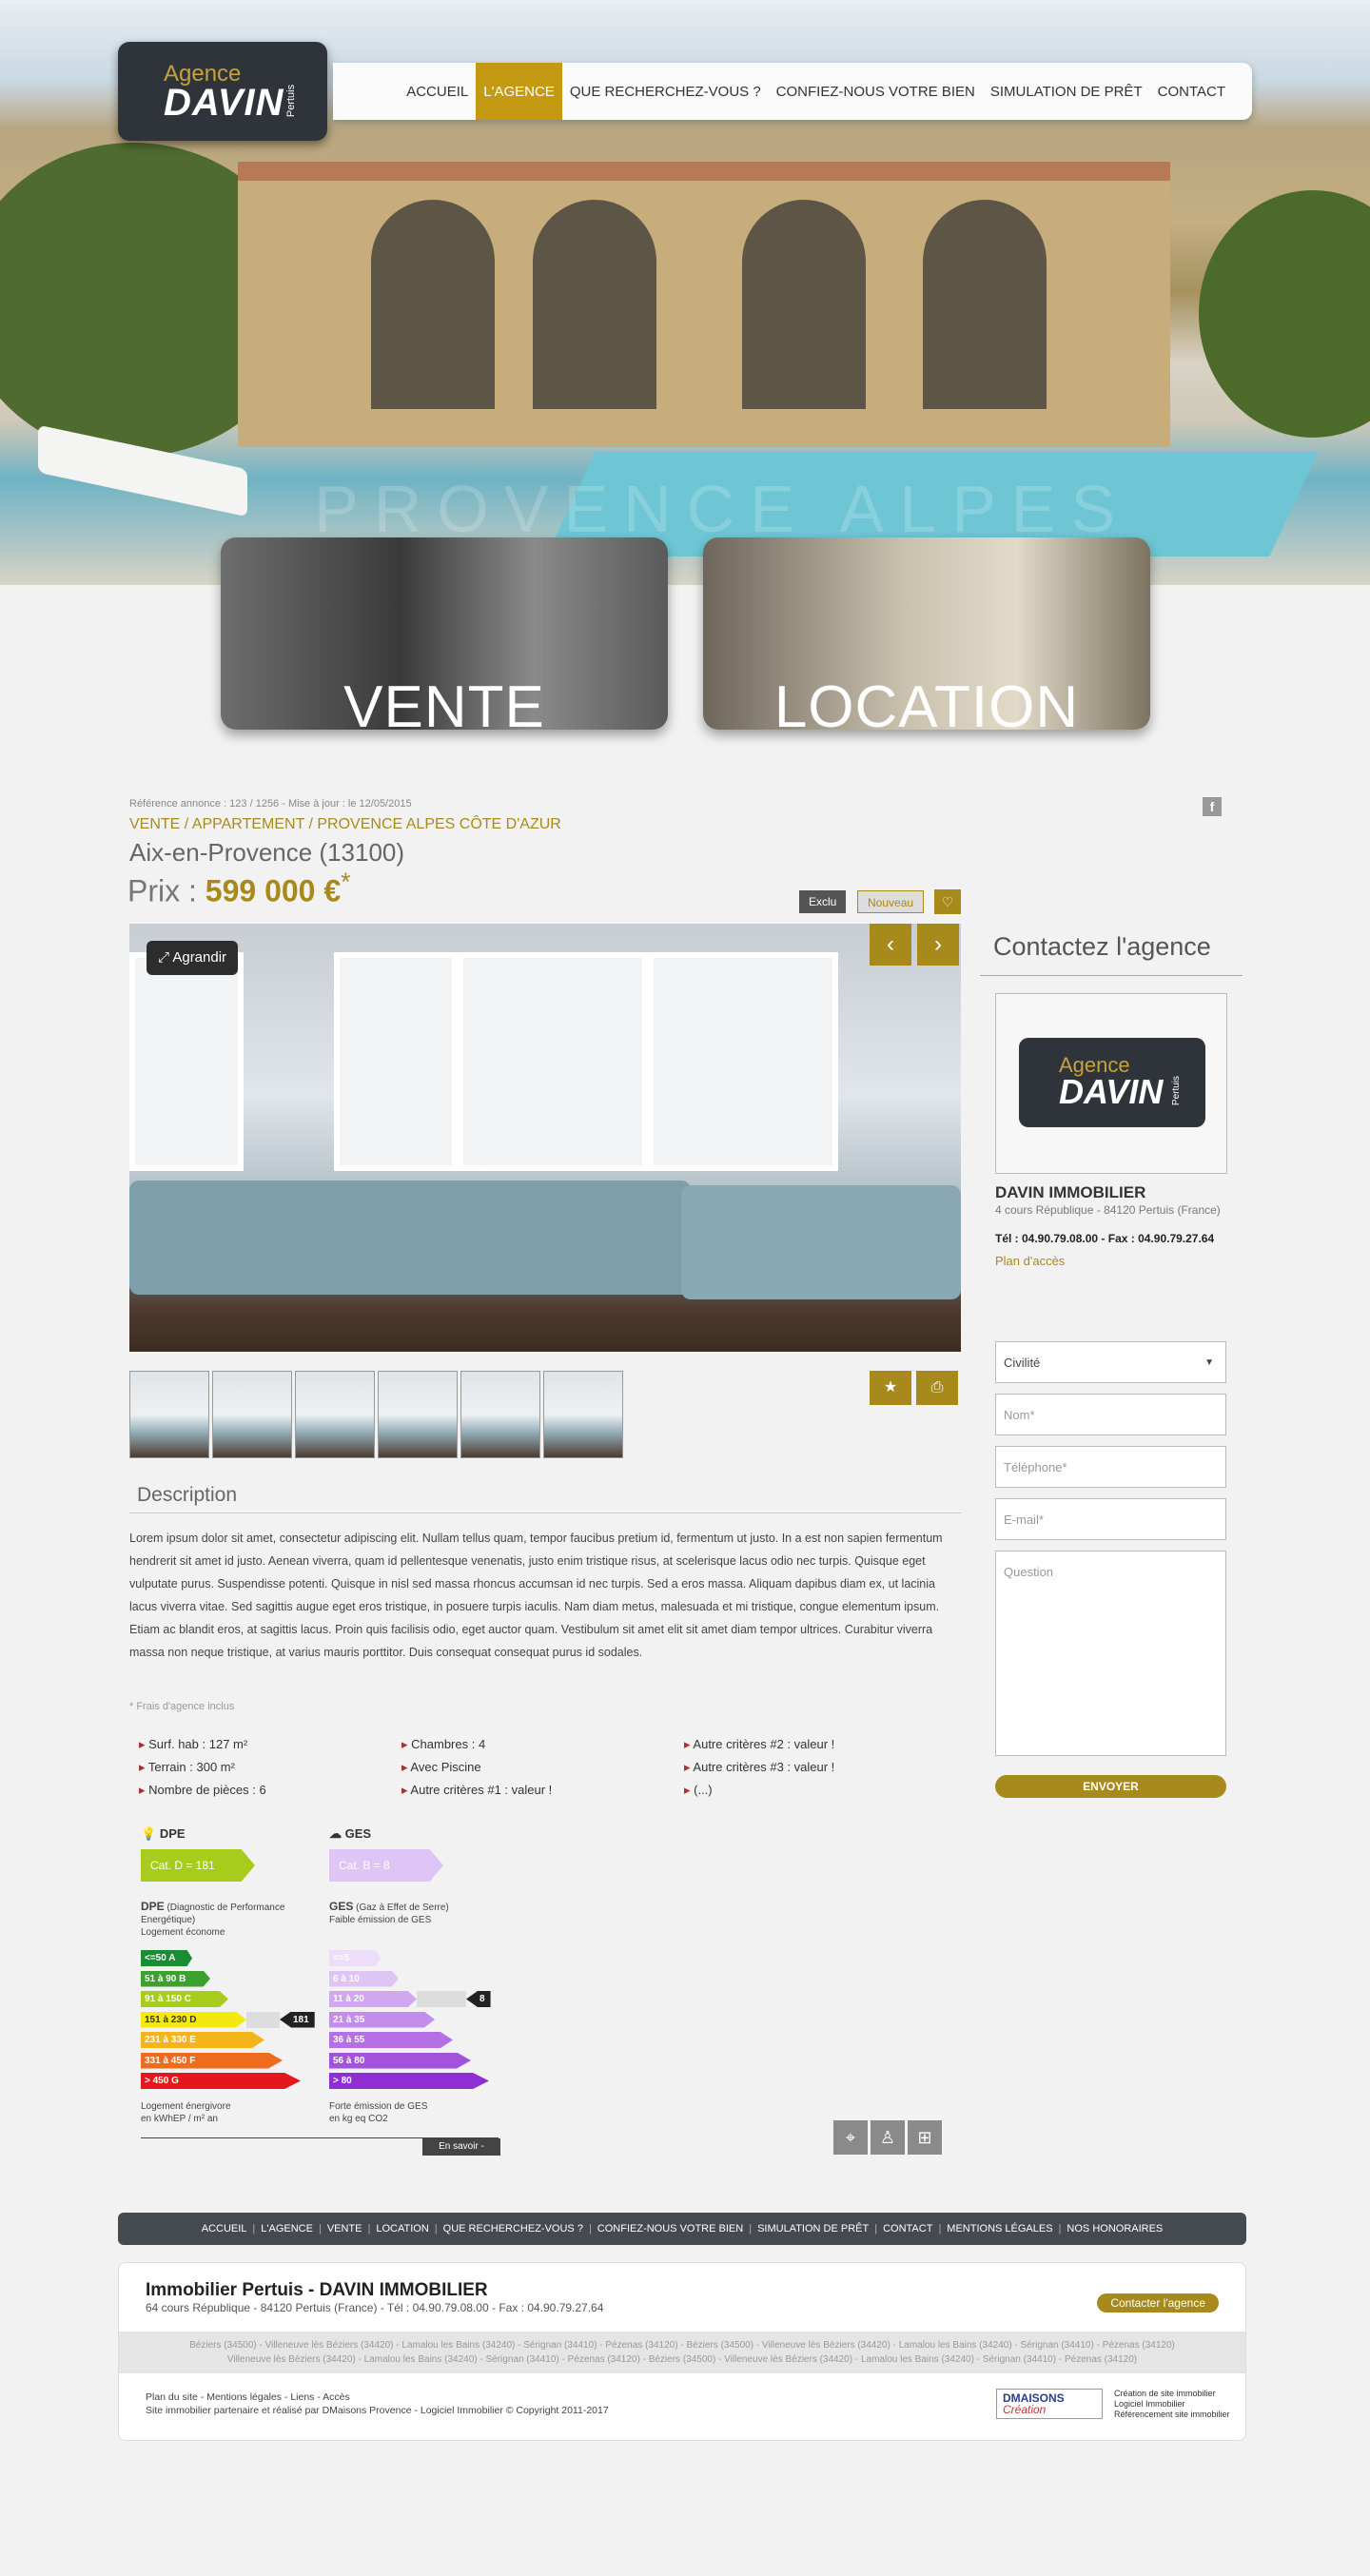 Image resolution: width=1370 pixels, height=2576 pixels. What do you see at coordinates (166, 1958) in the screenshot?
I see `dpe-bar: <=50 A` at bounding box center [166, 1958].